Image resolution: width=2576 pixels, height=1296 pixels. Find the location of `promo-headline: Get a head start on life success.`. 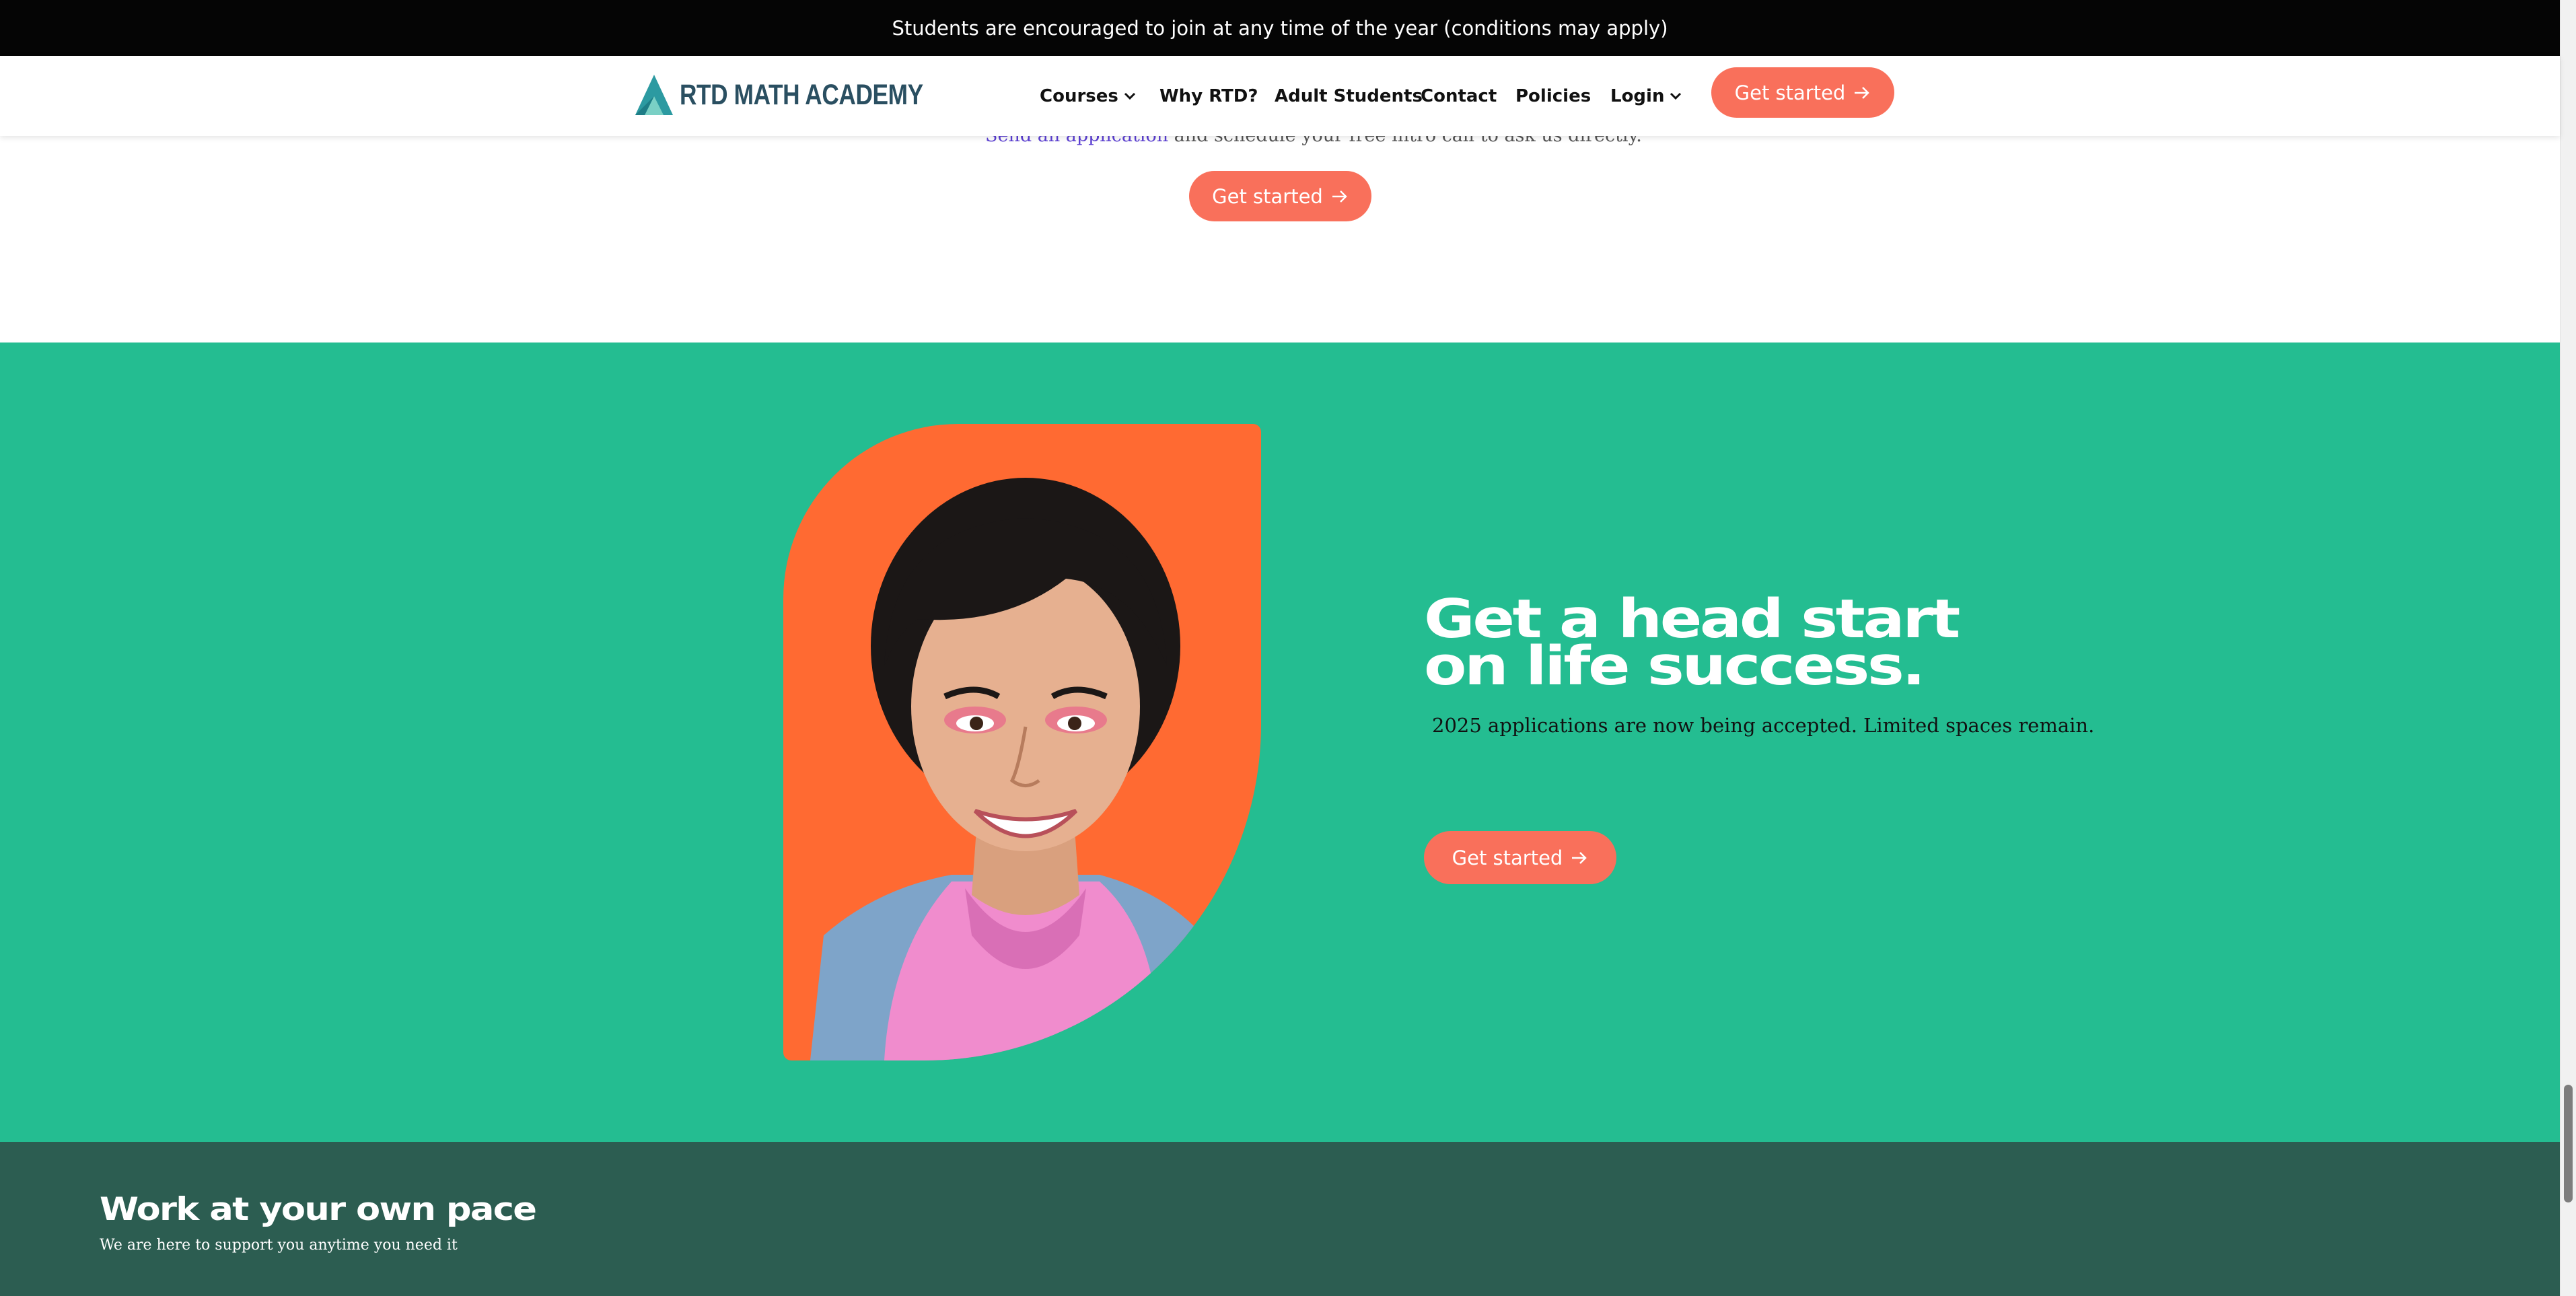

promo-headline: Get a head start on life success. is located at coordinates (1692, 645).